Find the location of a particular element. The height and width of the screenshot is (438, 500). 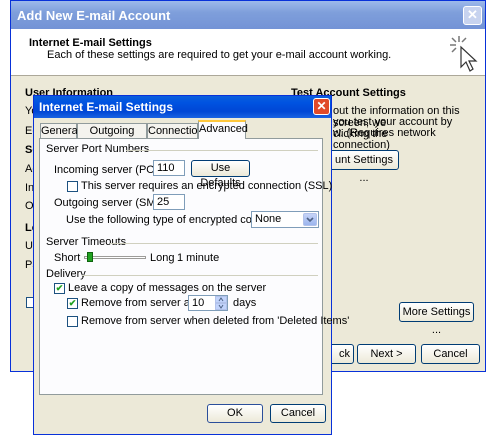

timeout-slider-track is located at coordinates (115, 257).